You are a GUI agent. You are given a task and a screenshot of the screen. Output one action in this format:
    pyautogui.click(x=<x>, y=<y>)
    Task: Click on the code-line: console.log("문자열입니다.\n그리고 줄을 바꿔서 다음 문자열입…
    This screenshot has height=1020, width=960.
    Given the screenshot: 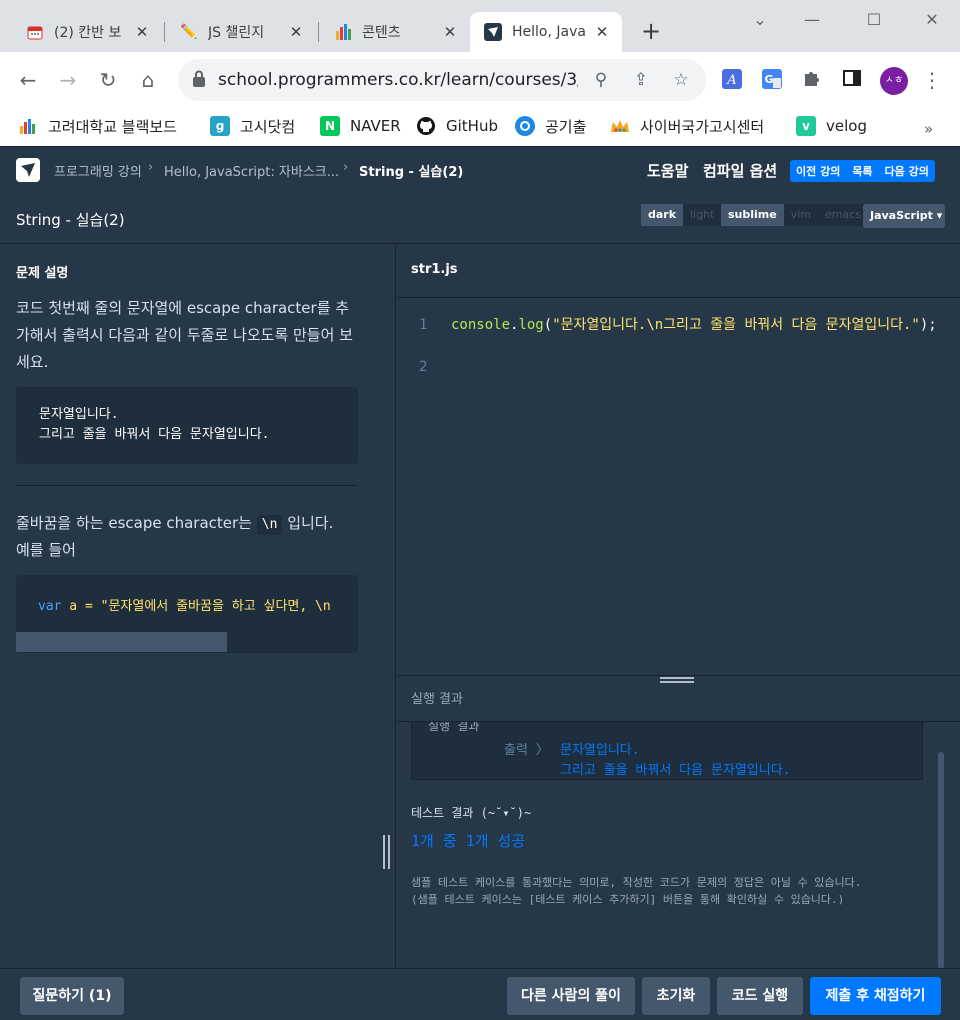 What is the action you would take?
    pyautogui.click(x=703, y=325)
    